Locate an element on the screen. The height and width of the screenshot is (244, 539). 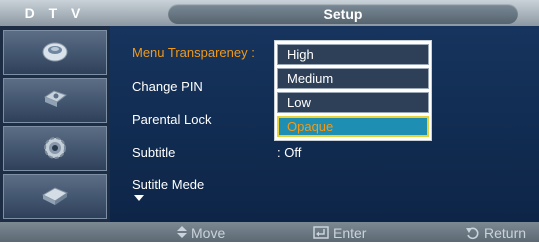
option-high: High is located at coordinates (353, 54).